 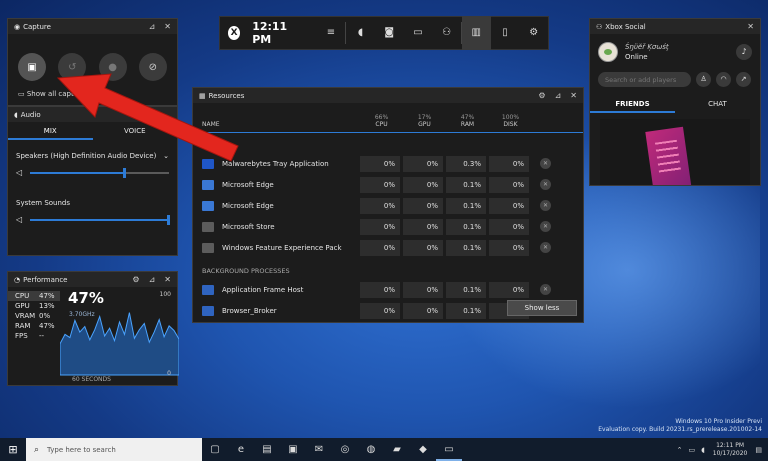 What do you see at coordinates (25, 316) in the screenshot?
I see `perf-metric-label: VRAM` at bounding box center [25, 316].